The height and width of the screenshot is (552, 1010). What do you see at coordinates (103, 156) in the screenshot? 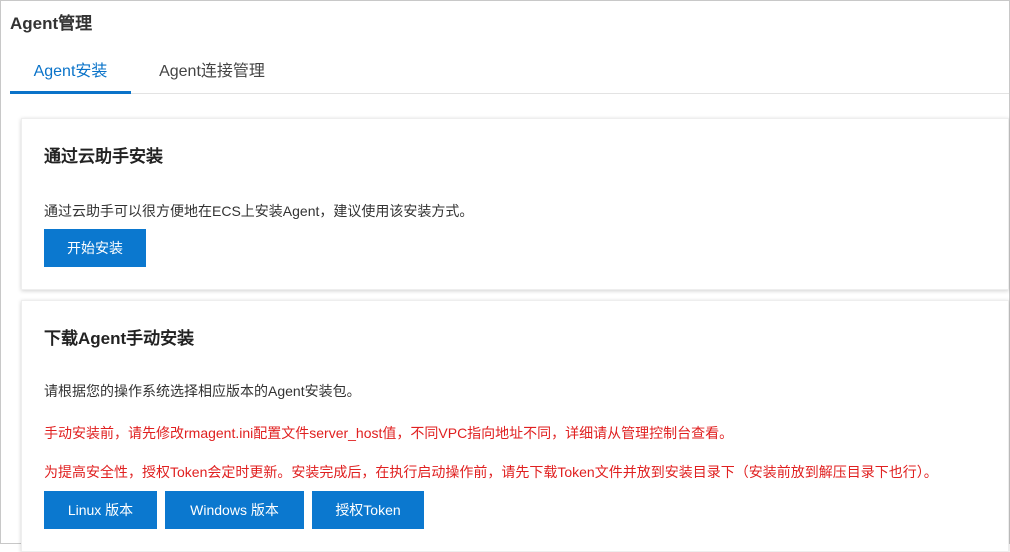
I see `cloud-assistant-title: 通过云助手安装` at bounding box center [103, 156].